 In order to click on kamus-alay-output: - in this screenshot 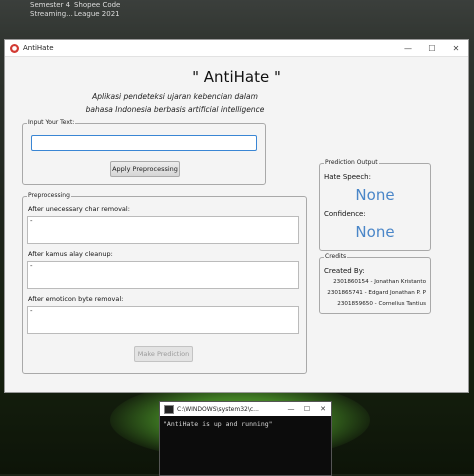, I will do `click(163, 275)`.